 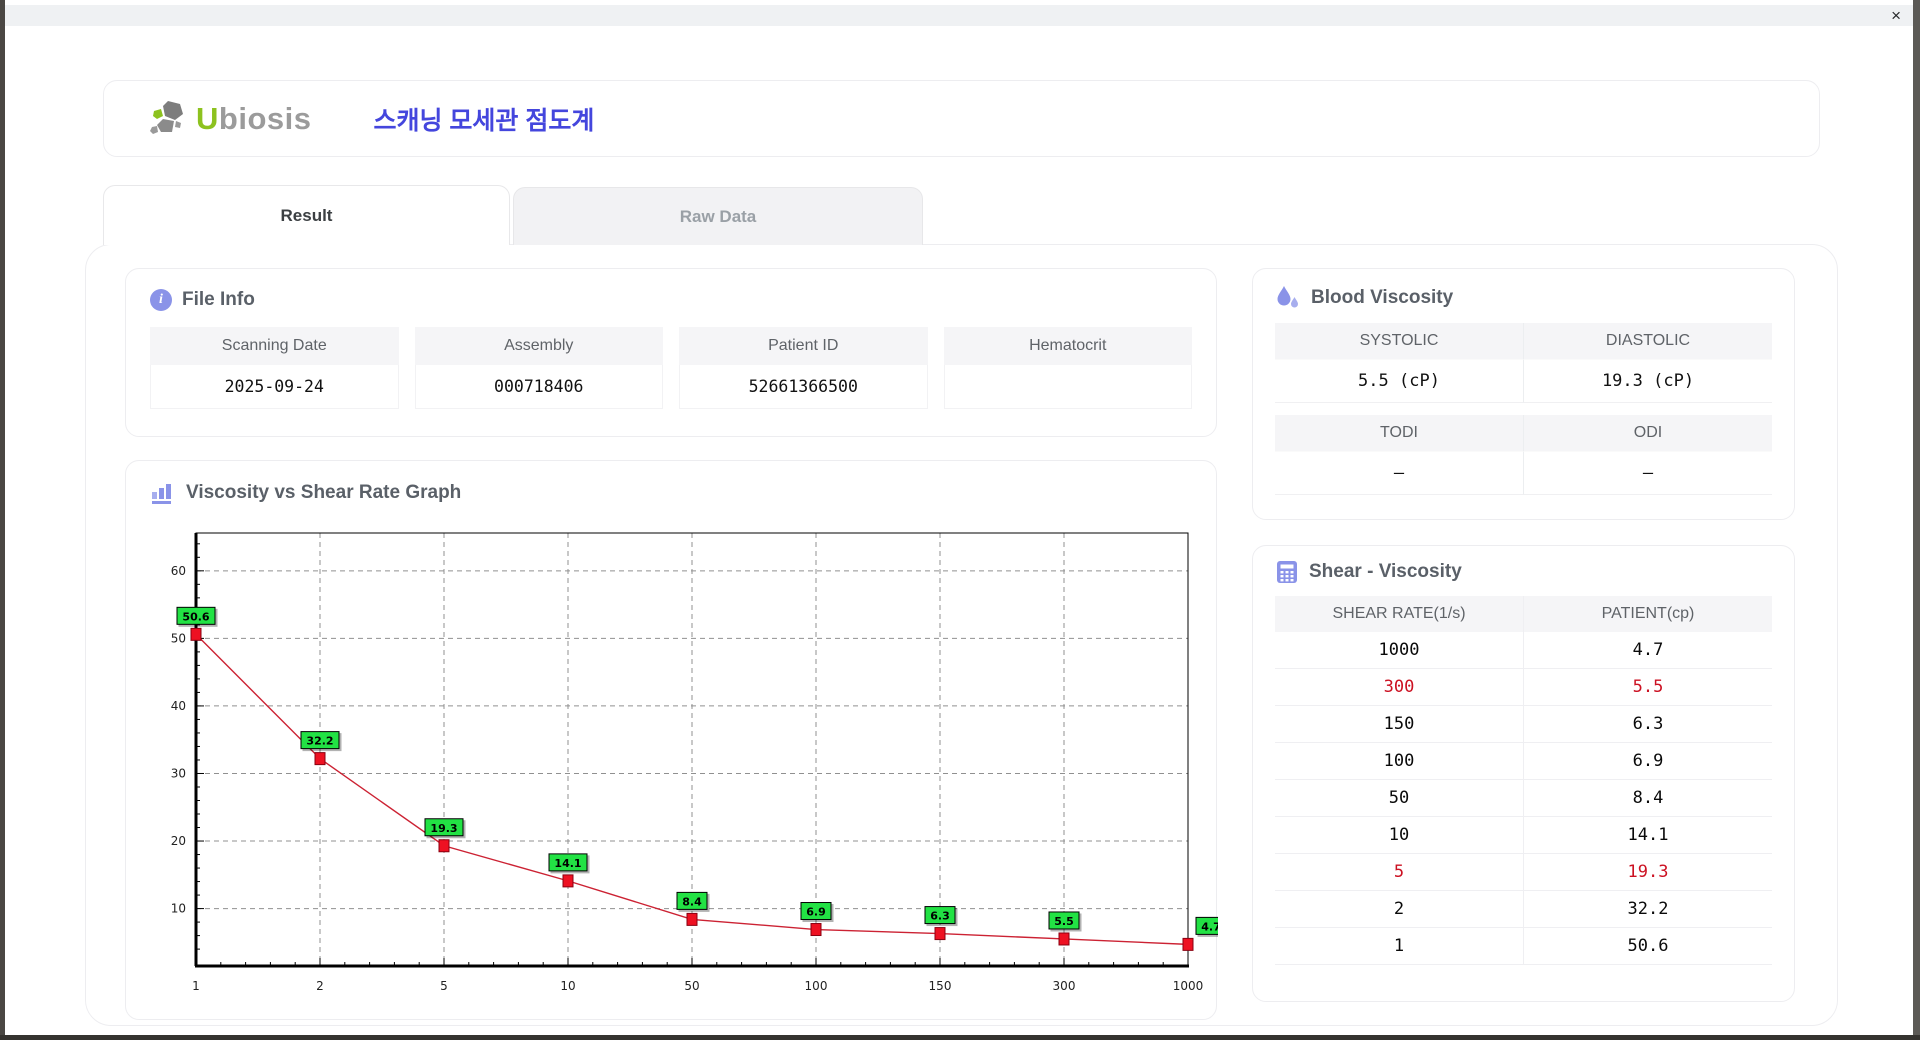 What do you see at coordinates (1648, 473) in the screenshot?
I see `odi-value: –` at bounding box center [1648, 473].